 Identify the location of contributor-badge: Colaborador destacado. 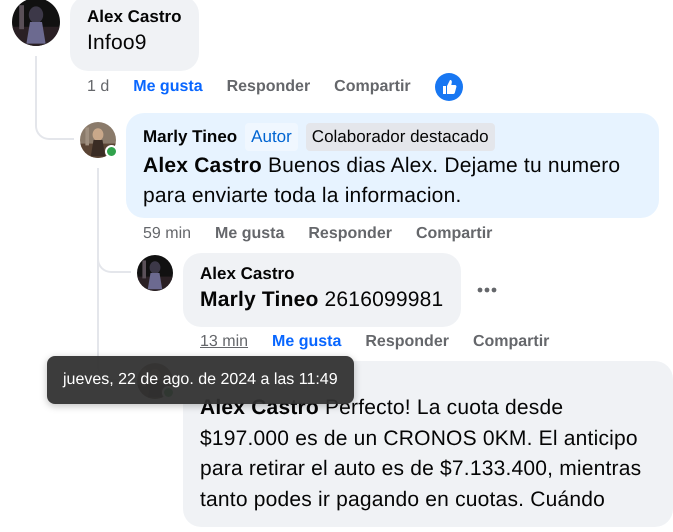
(400, 136).